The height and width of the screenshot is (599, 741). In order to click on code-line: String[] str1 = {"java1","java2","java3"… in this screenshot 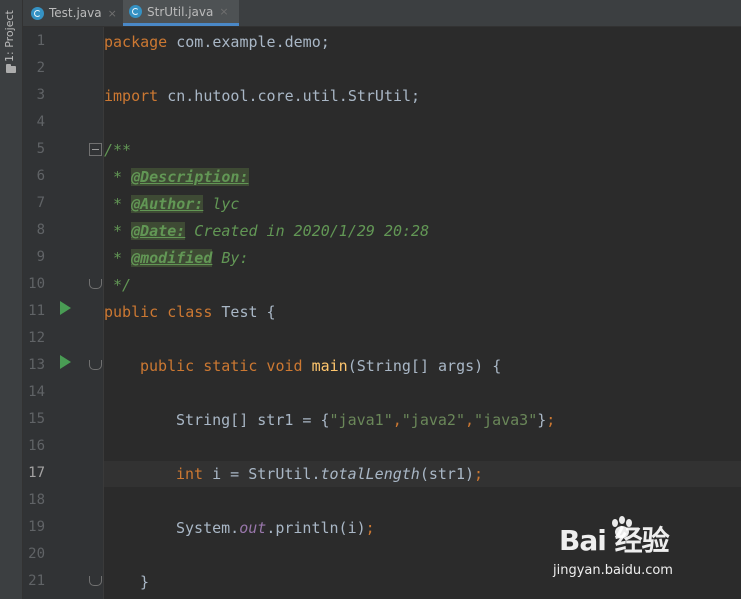, I will do `click(365, 420)`.